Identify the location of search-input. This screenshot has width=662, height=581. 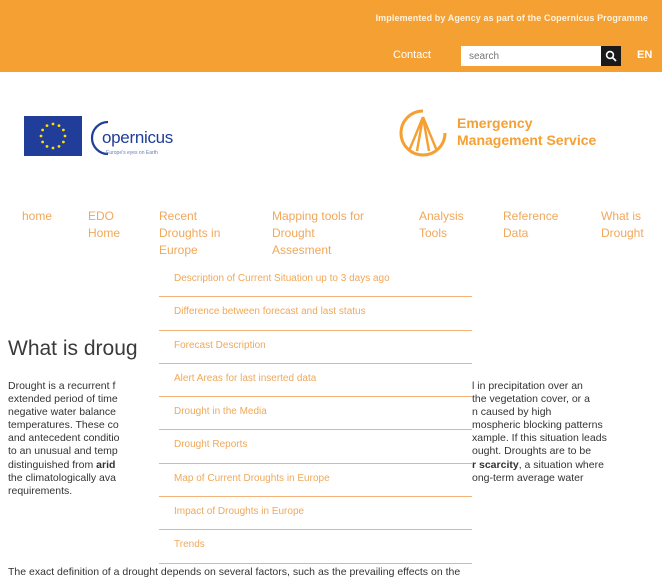
(531, 56).